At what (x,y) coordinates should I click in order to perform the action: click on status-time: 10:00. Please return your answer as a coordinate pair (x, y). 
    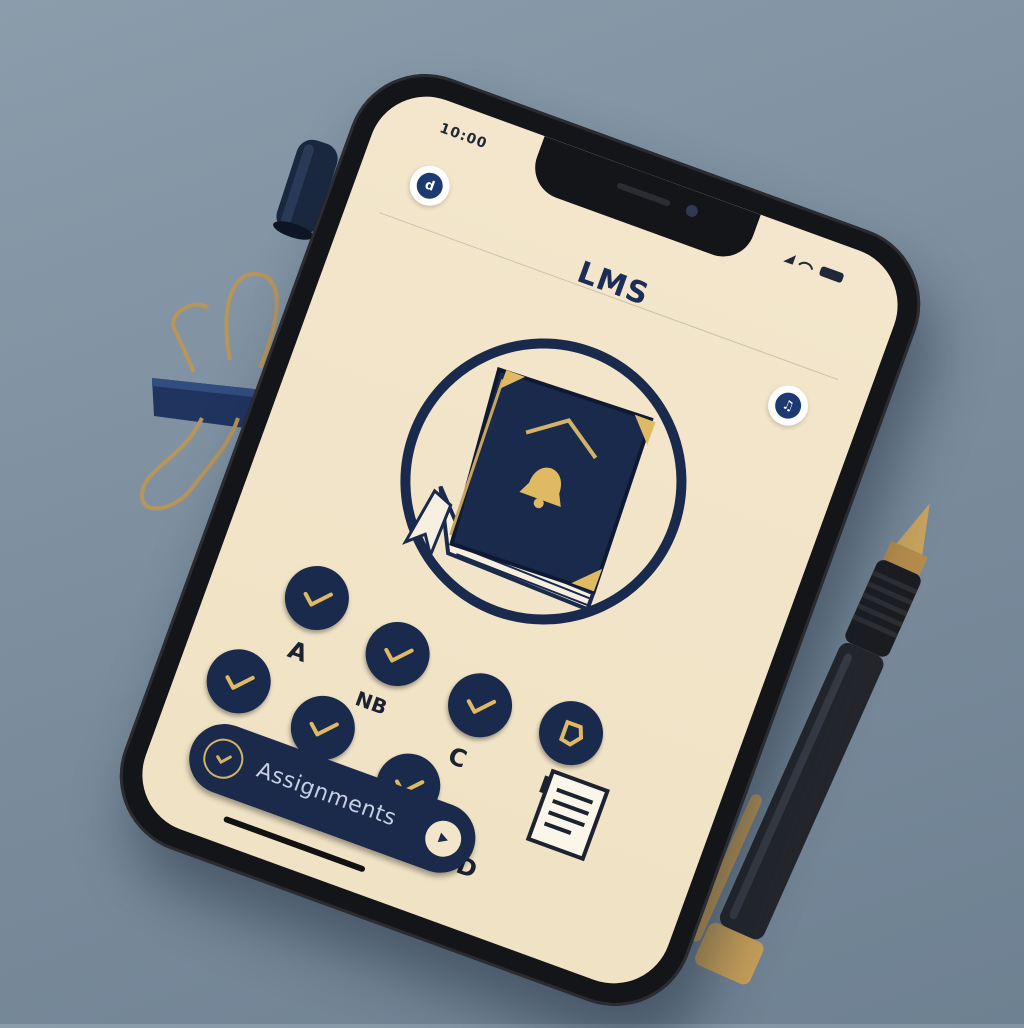
    Looking at the image, I should click on (463, 136).